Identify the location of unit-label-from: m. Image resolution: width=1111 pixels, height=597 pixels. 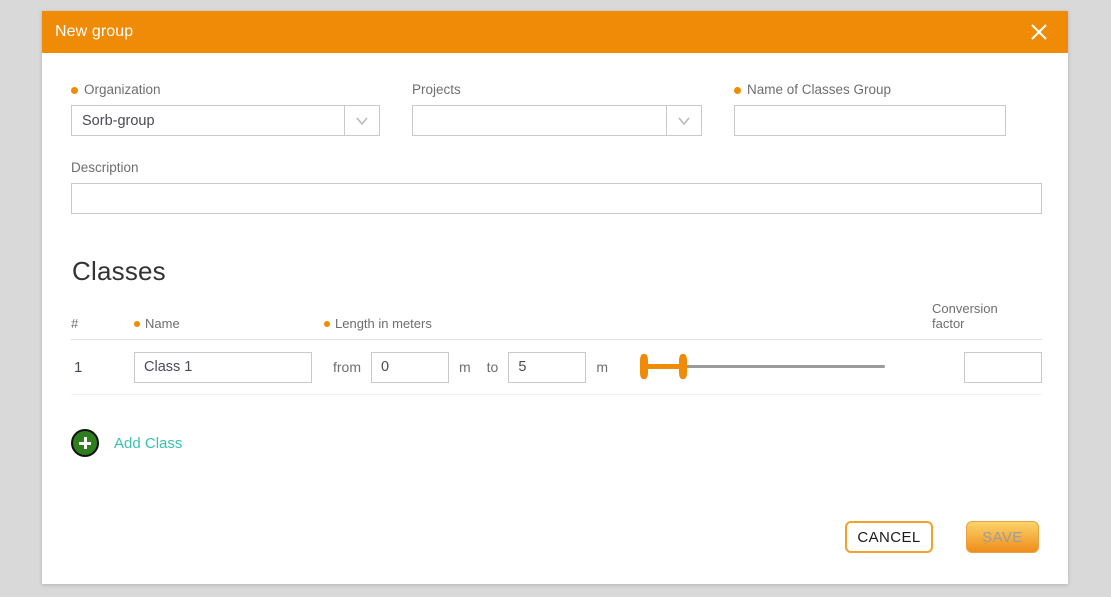
(465, 367).